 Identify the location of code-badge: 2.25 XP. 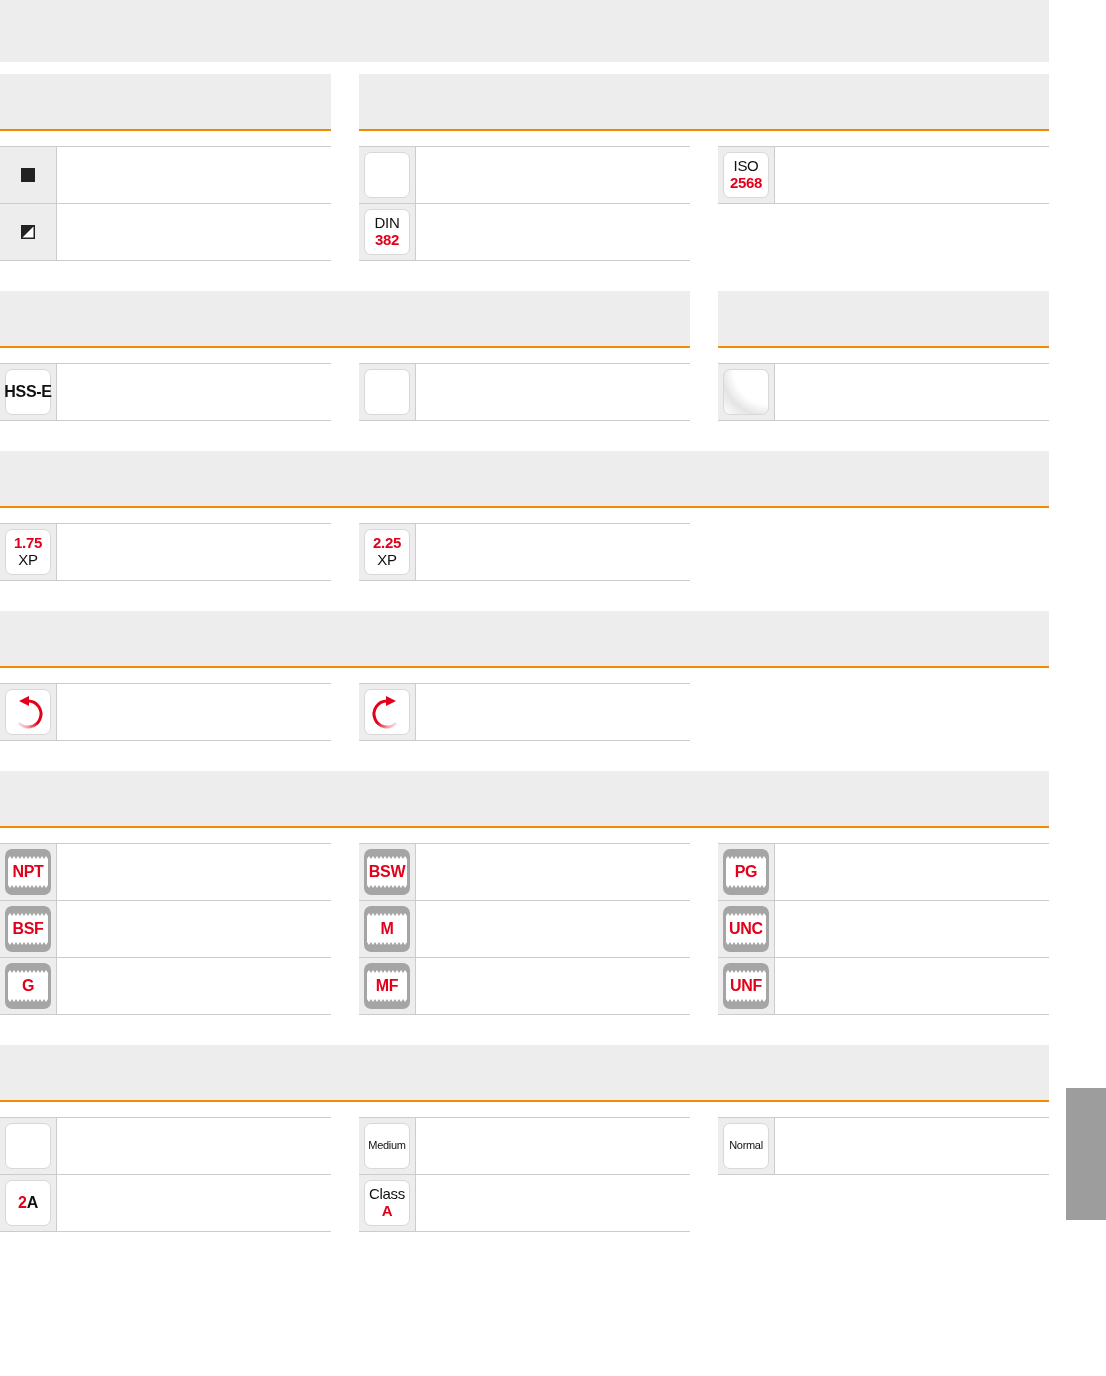
(387, 552).